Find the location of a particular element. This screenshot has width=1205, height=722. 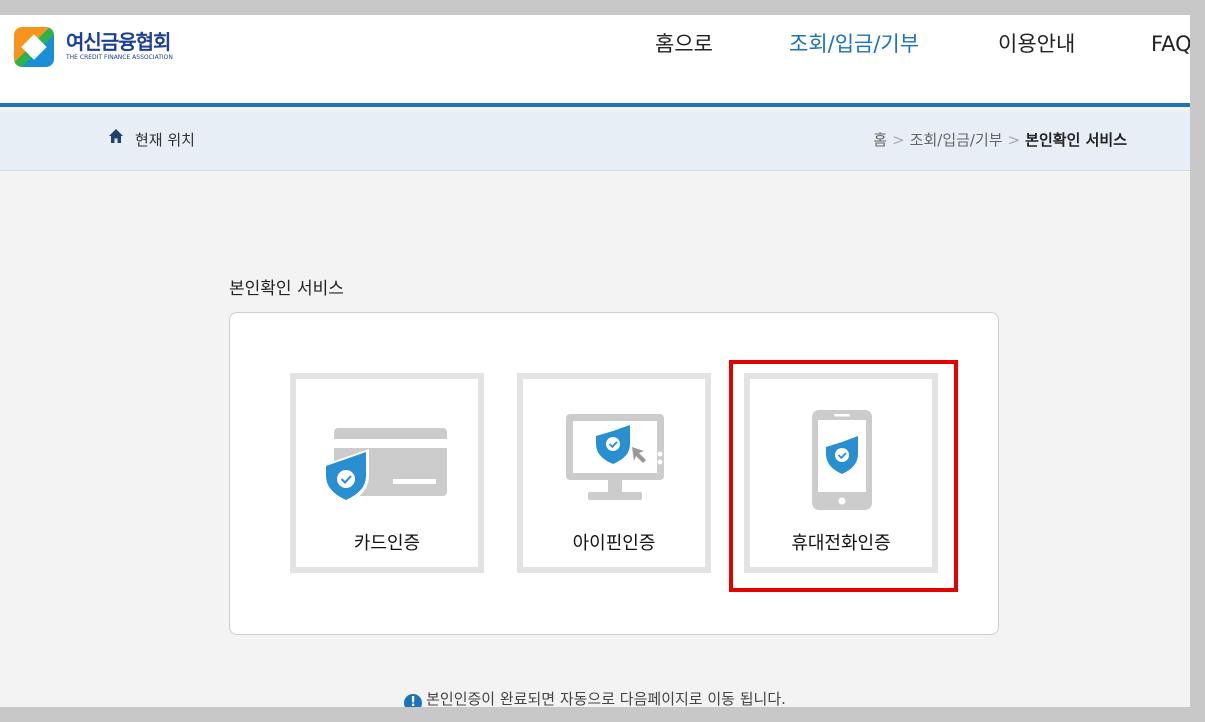

logo: 여신금융협회 THE CREDIT FINANCE ASSOCIATION is located at coordinates (93, 47).